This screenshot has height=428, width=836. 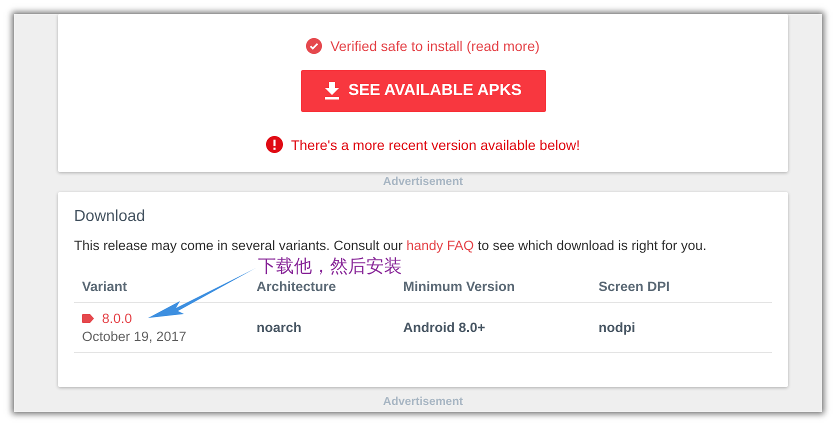 What do you see at coordinates (435, 46) in the screenshot?
I see `verified-link: Verified safe to install (read more)` at bounding box center [435, 46].